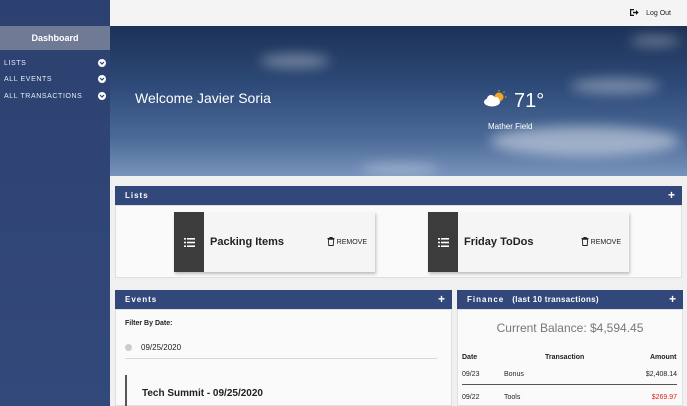 This screenshot has height=406, width=687. What do you see at coordinates (514, 374) in the screenshot?
I see `transaction-name: Bonus` at bounding box center [514, 374].